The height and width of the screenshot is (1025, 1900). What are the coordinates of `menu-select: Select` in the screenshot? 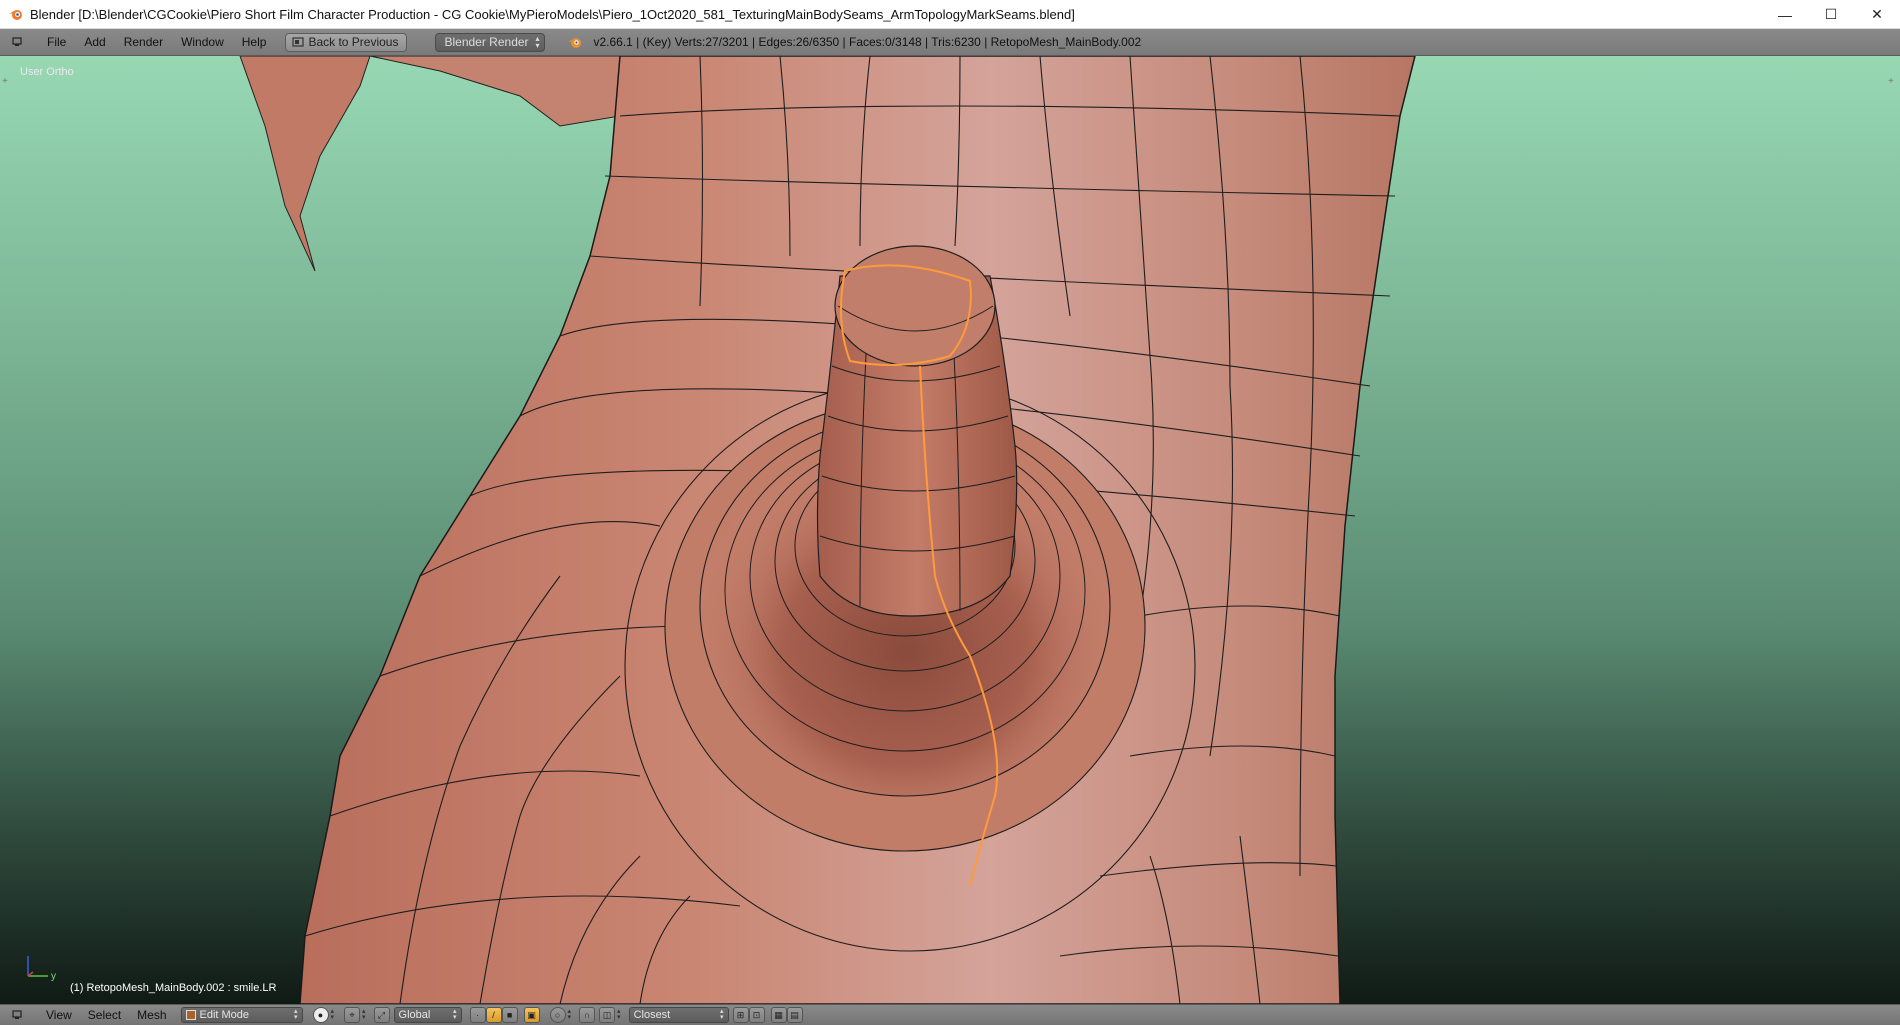 It's located at (104, 1015).